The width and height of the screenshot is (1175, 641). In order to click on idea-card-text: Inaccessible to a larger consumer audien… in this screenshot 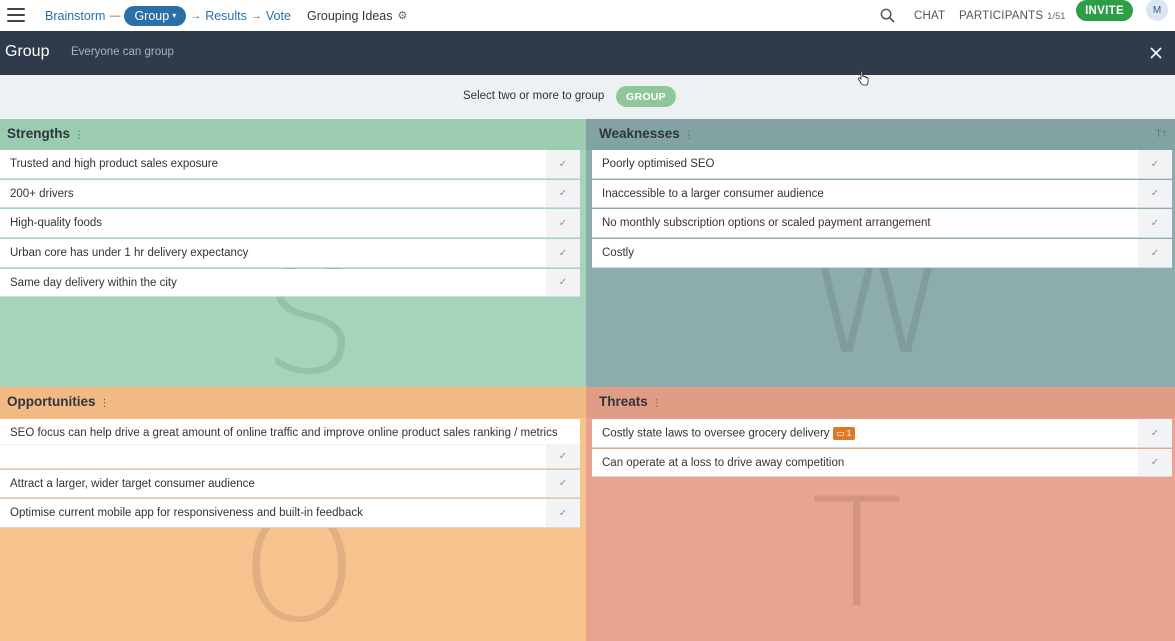, I will do `click(713, 193)`.